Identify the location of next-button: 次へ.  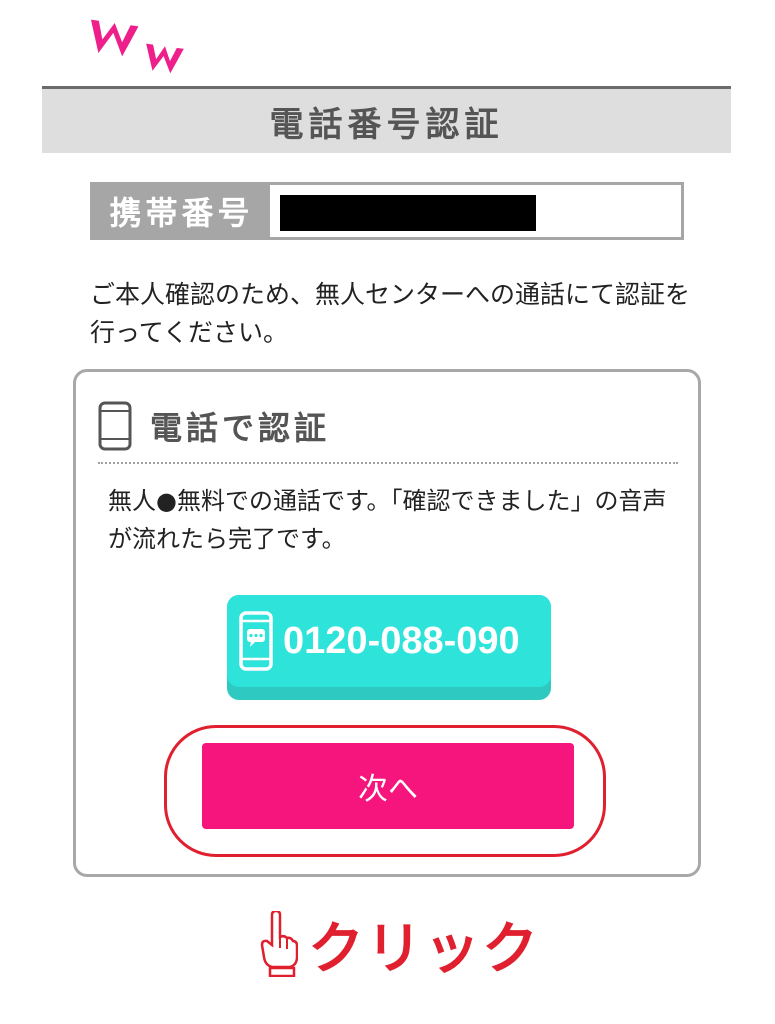
(388, 786).